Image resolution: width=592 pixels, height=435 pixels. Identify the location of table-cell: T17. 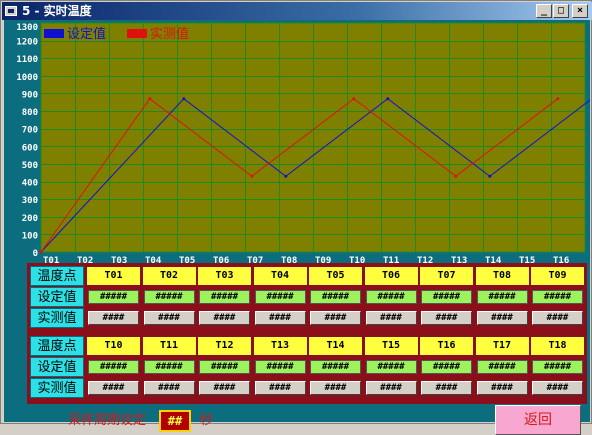
(502, 346).